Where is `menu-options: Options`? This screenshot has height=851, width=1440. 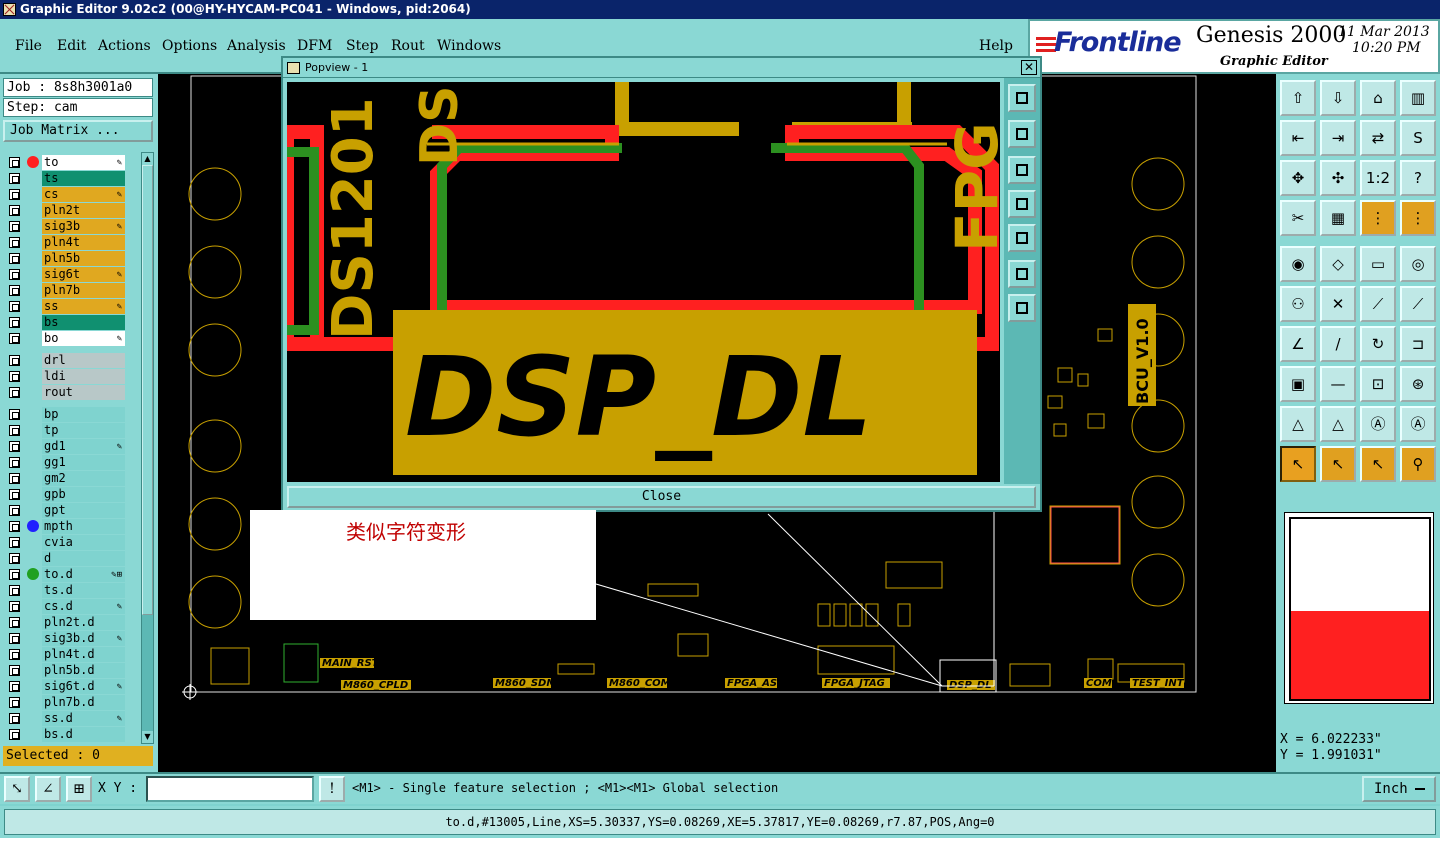
menu-options: Options is located at coordinates (189, 46).